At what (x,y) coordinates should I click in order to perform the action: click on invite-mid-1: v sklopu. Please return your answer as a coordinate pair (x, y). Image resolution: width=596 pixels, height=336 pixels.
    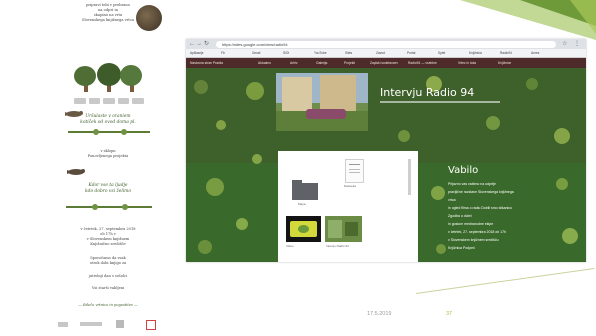
    Looking at the image, I should click on (108, 151).